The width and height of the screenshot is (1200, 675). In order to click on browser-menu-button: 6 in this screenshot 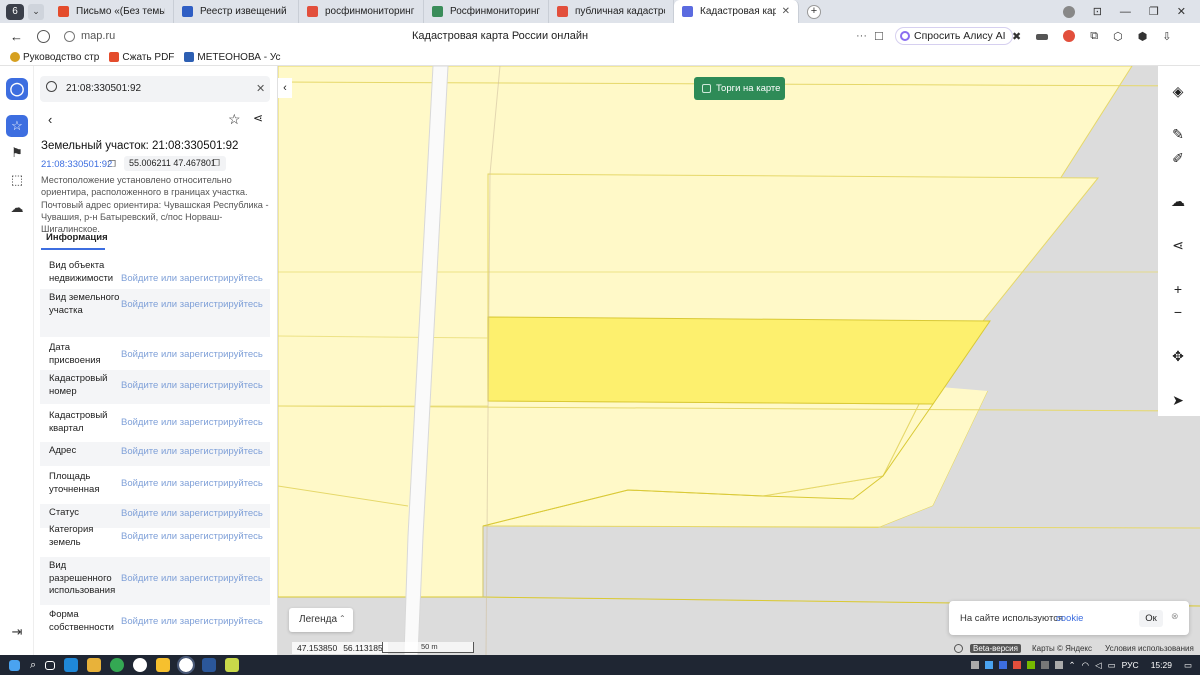, I will do `click(15, 11)`.